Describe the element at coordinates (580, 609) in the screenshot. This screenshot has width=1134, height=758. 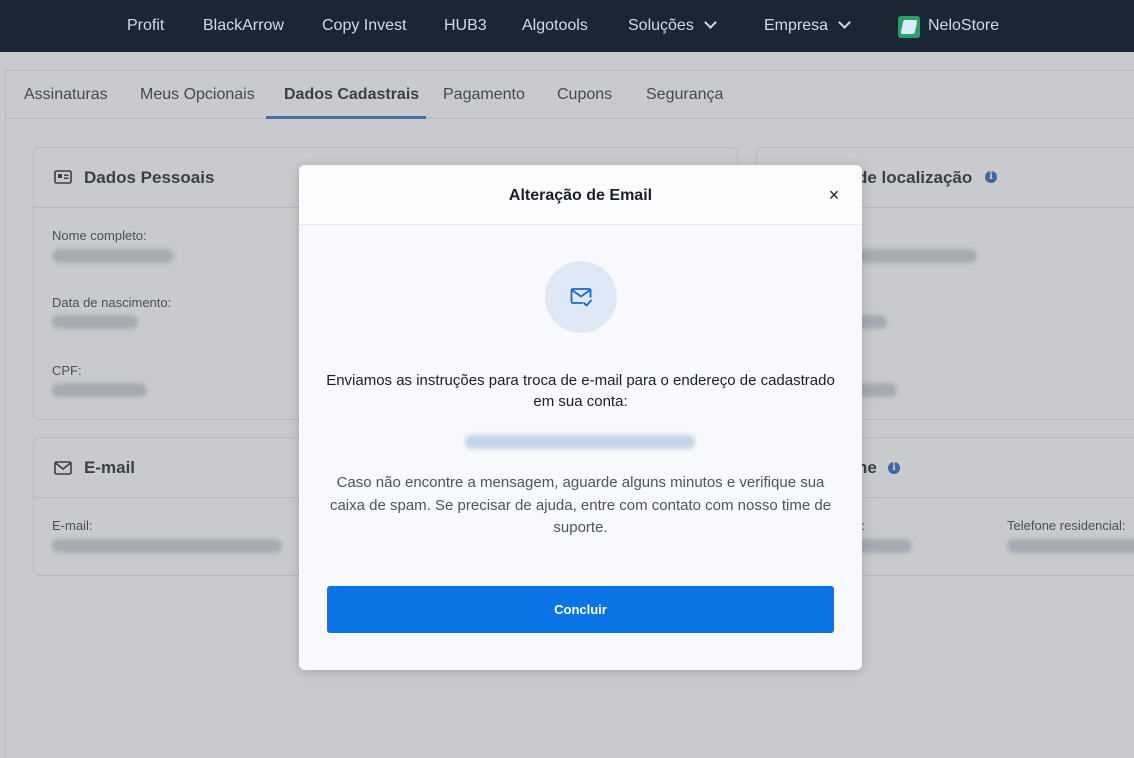
I see `concluir-button: Concluir` at that location.